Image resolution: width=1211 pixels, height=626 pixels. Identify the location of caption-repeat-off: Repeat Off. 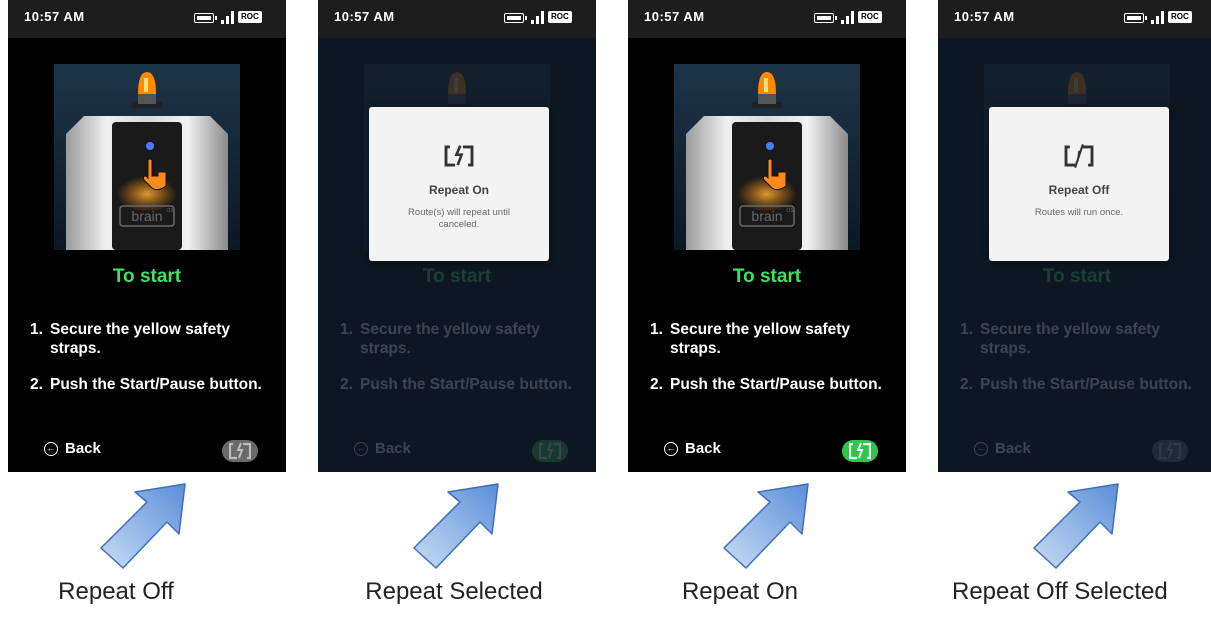
(116, 591).